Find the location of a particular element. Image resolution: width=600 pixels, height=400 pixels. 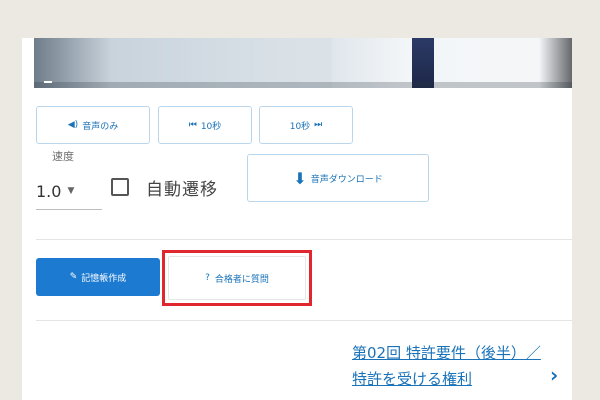

video-presenter-tie is located at coordinates (423, 63).